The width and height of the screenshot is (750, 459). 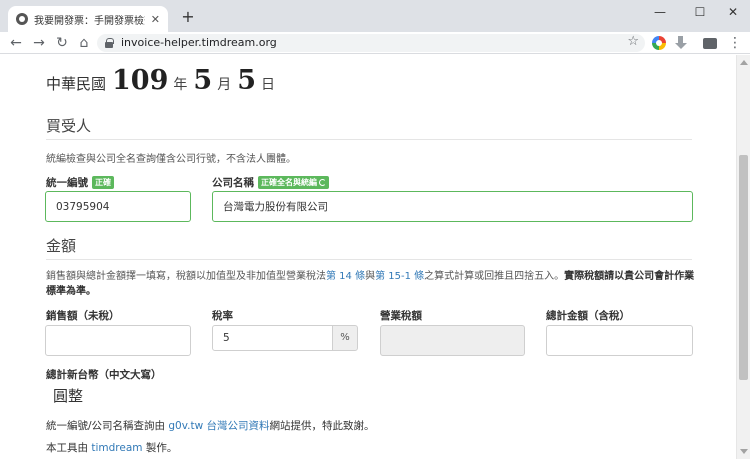 What do you see at coordinates (68, 396) in the screenshot?
I see `chinese-total-value: 圓整` at bounding box center [68, 396].